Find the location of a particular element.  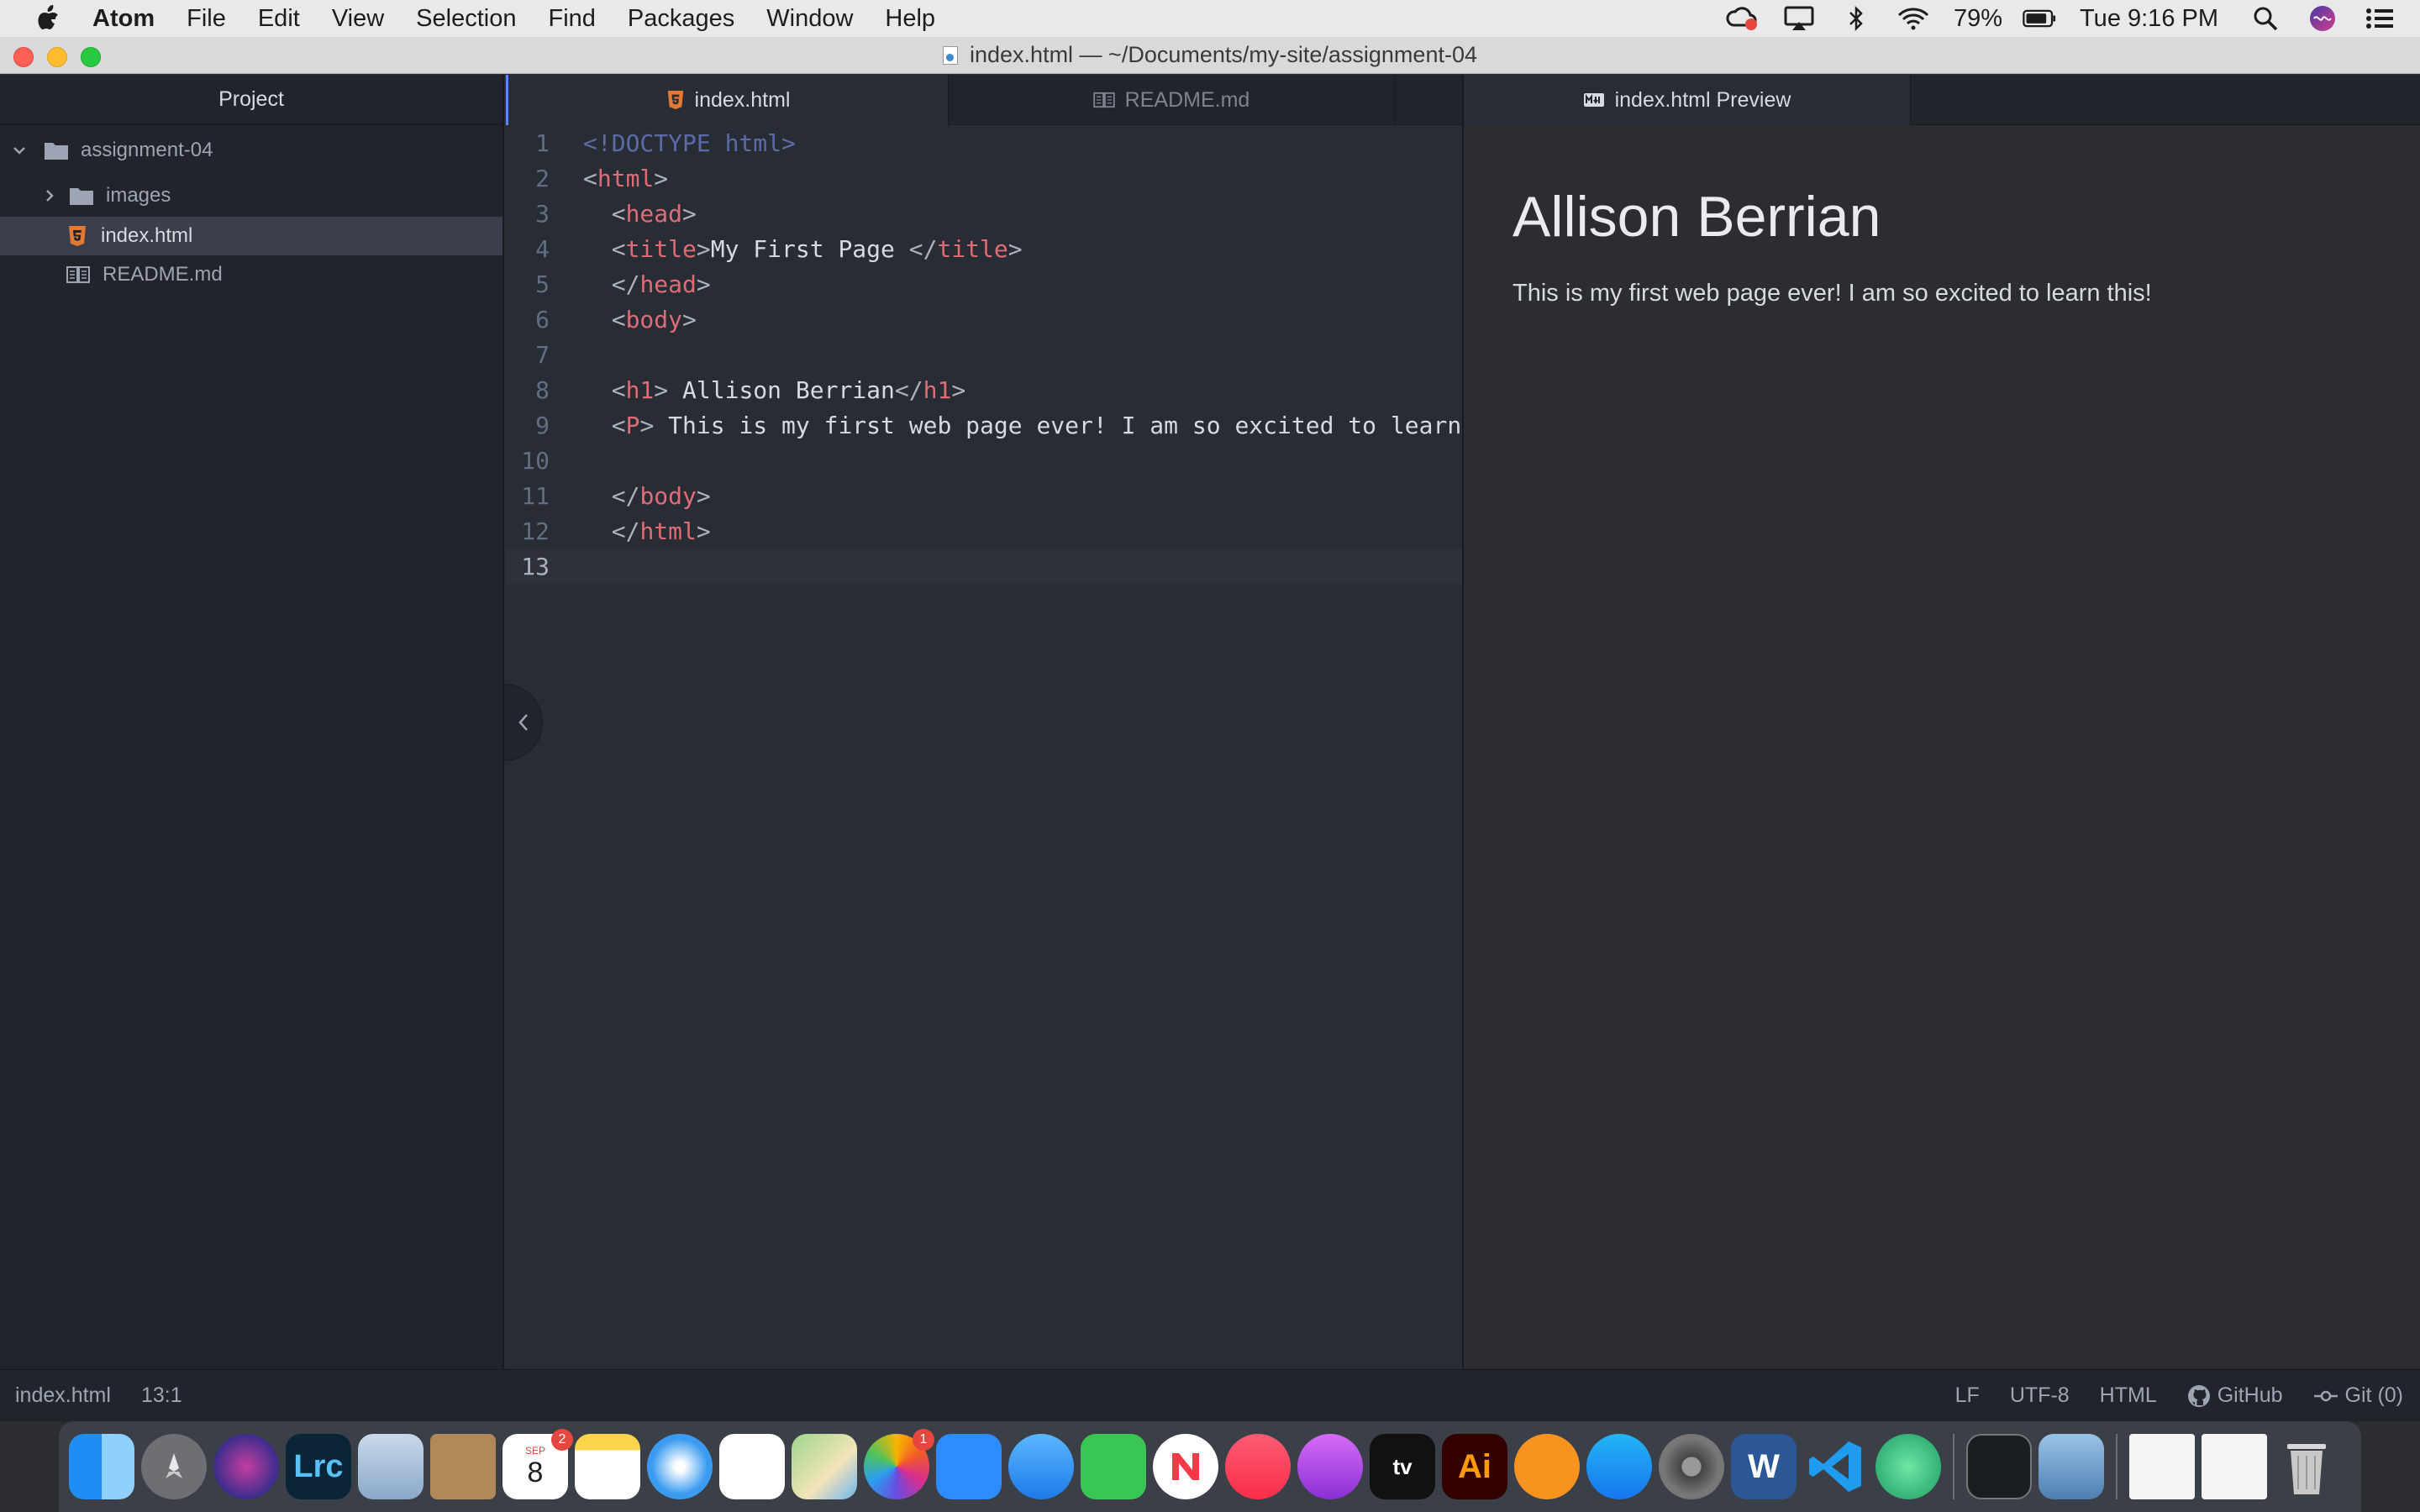

tab-preview: index.html Preview is located at coordinates (1687, 100).